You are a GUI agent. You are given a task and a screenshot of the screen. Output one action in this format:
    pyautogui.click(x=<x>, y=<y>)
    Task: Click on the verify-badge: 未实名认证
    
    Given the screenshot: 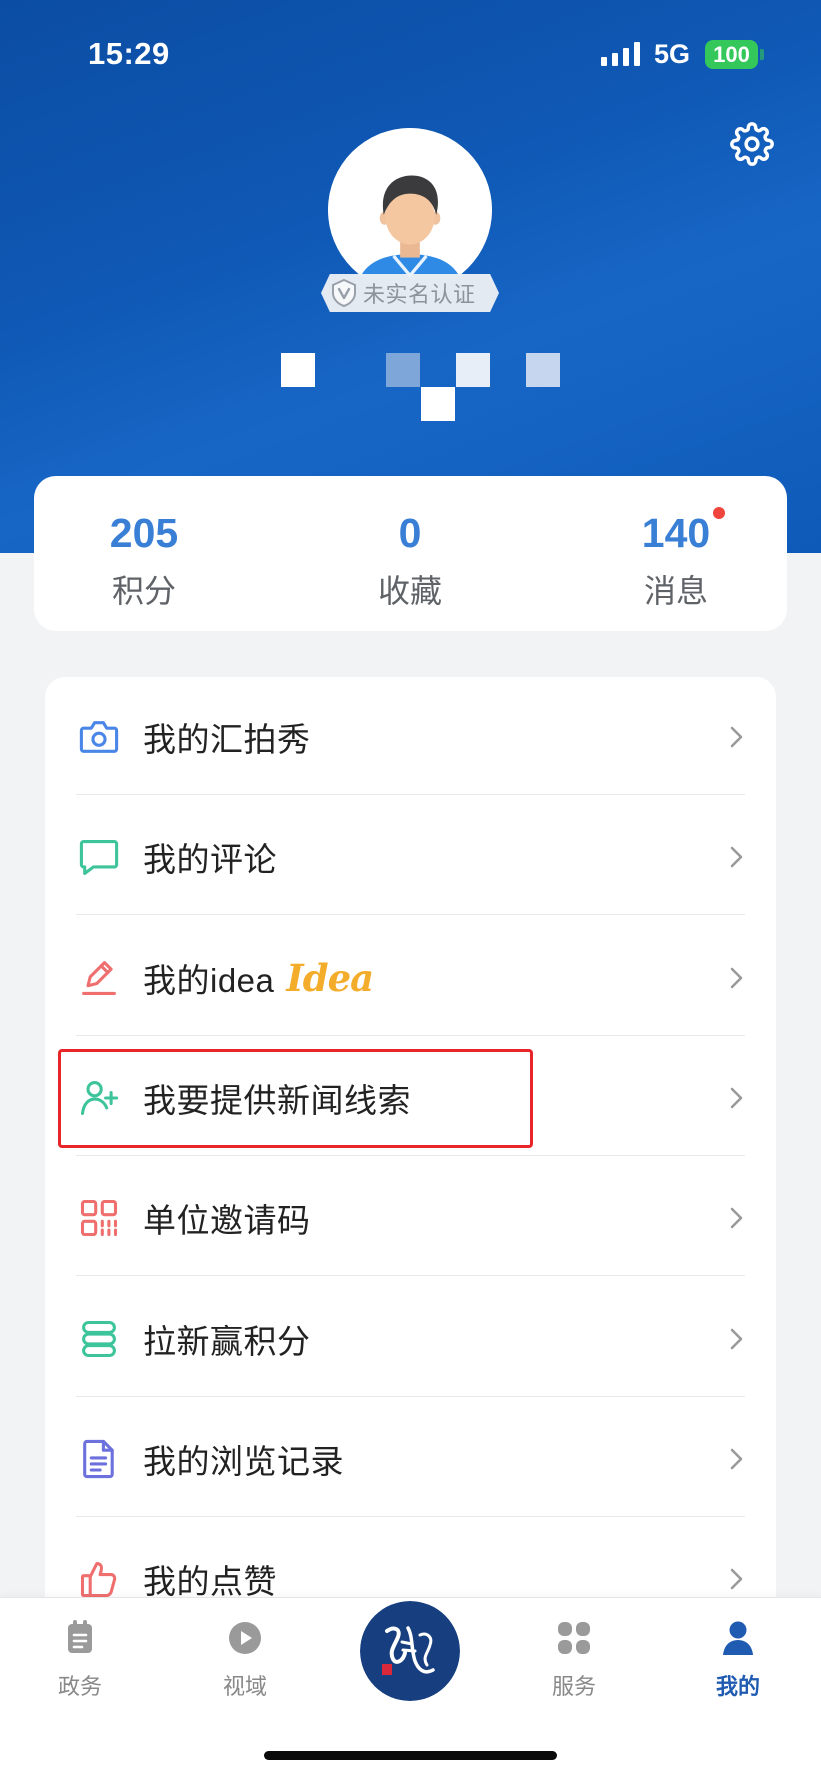 What is the action you would take?
    pyautogui.click(x=410, y=293)
    